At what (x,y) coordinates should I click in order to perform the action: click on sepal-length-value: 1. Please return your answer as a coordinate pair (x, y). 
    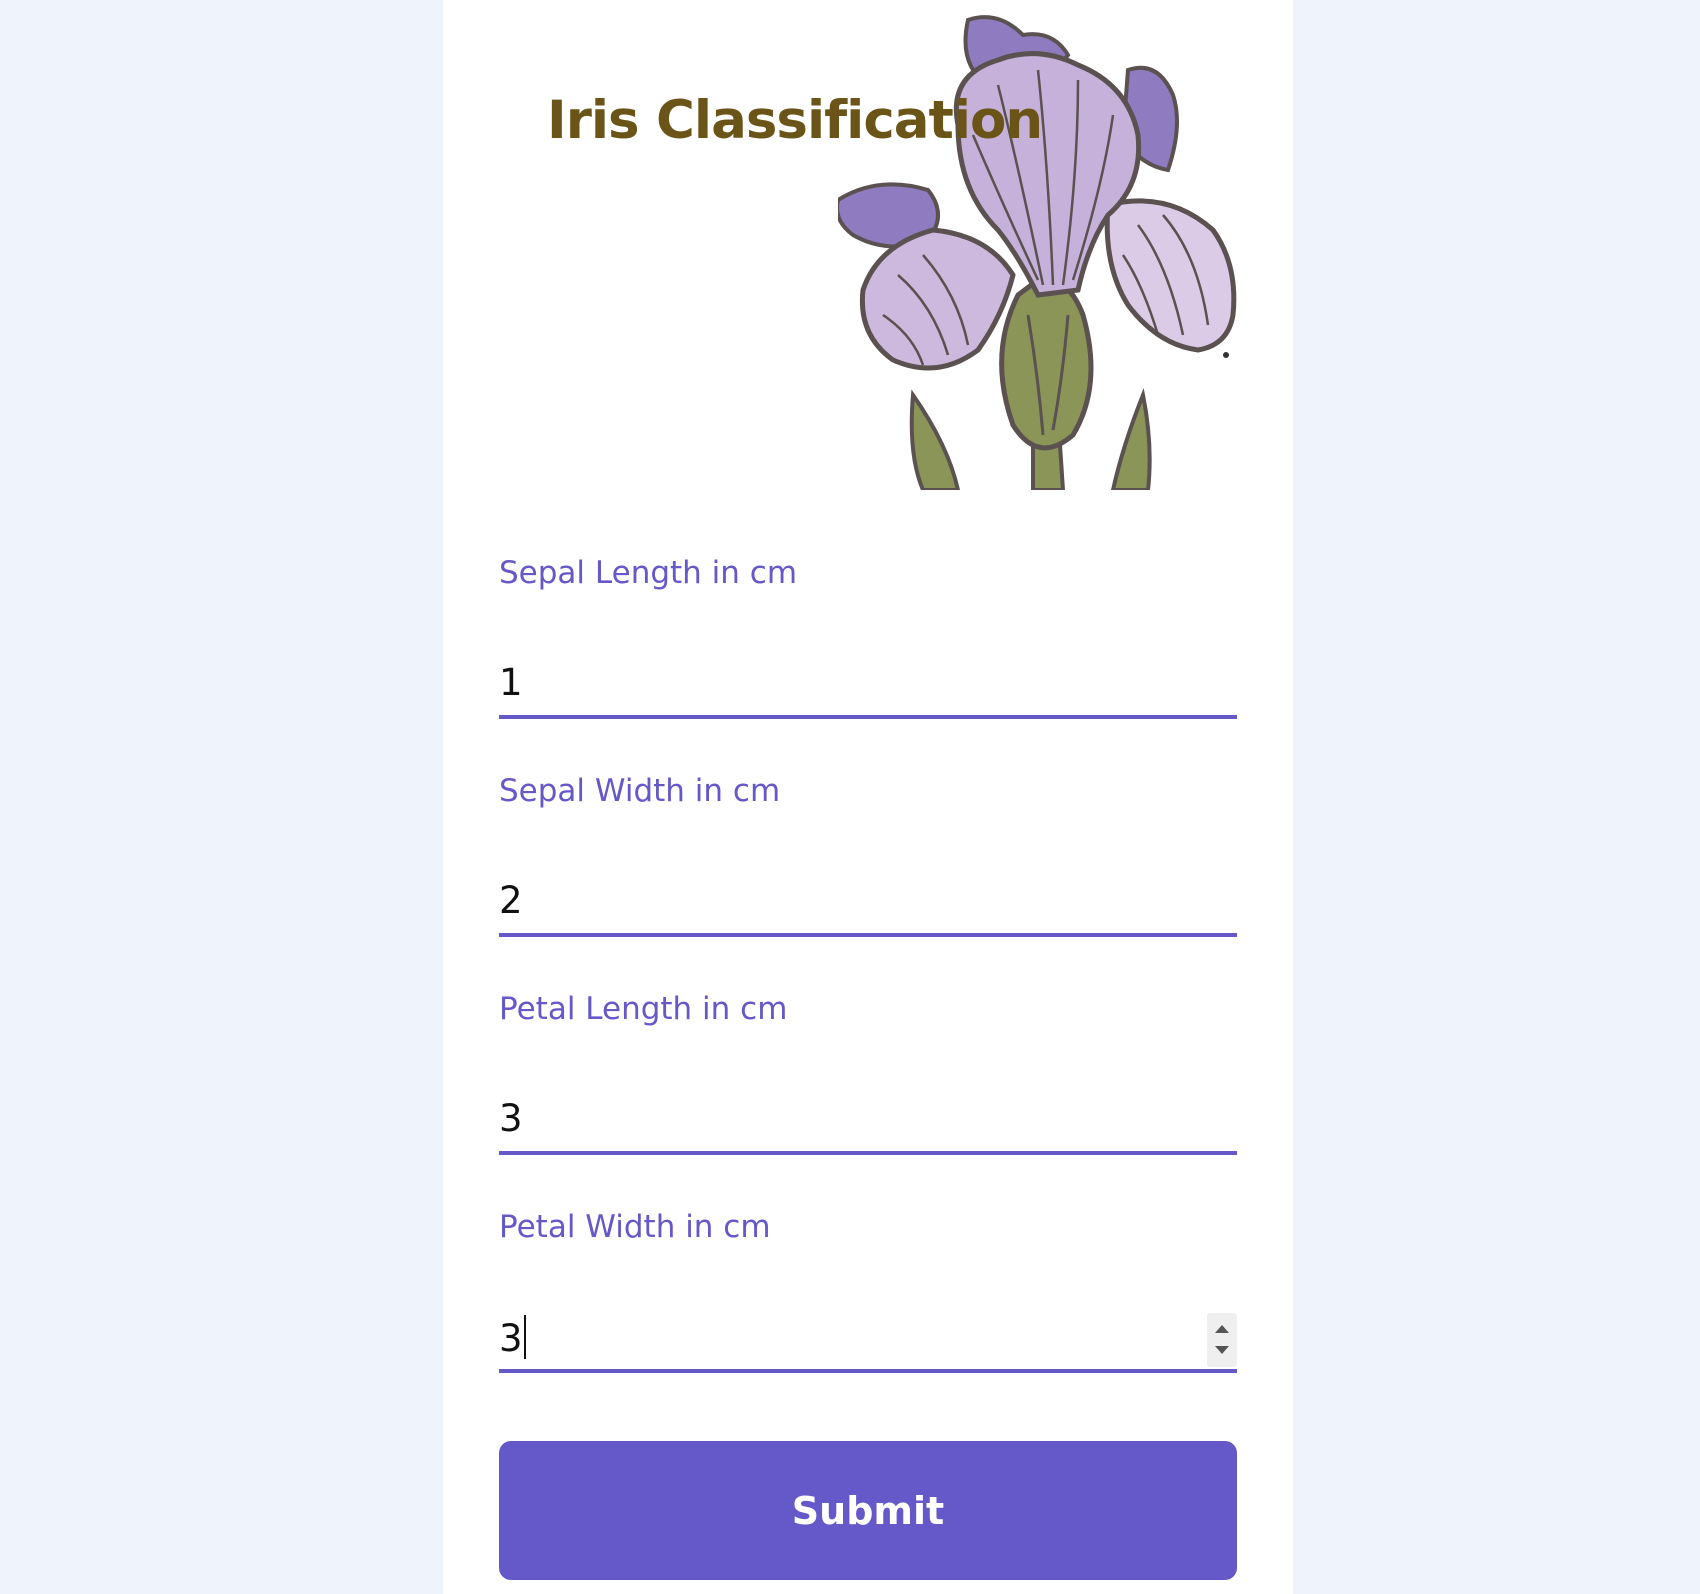
    Looking at the image, I should click on (511, 682).